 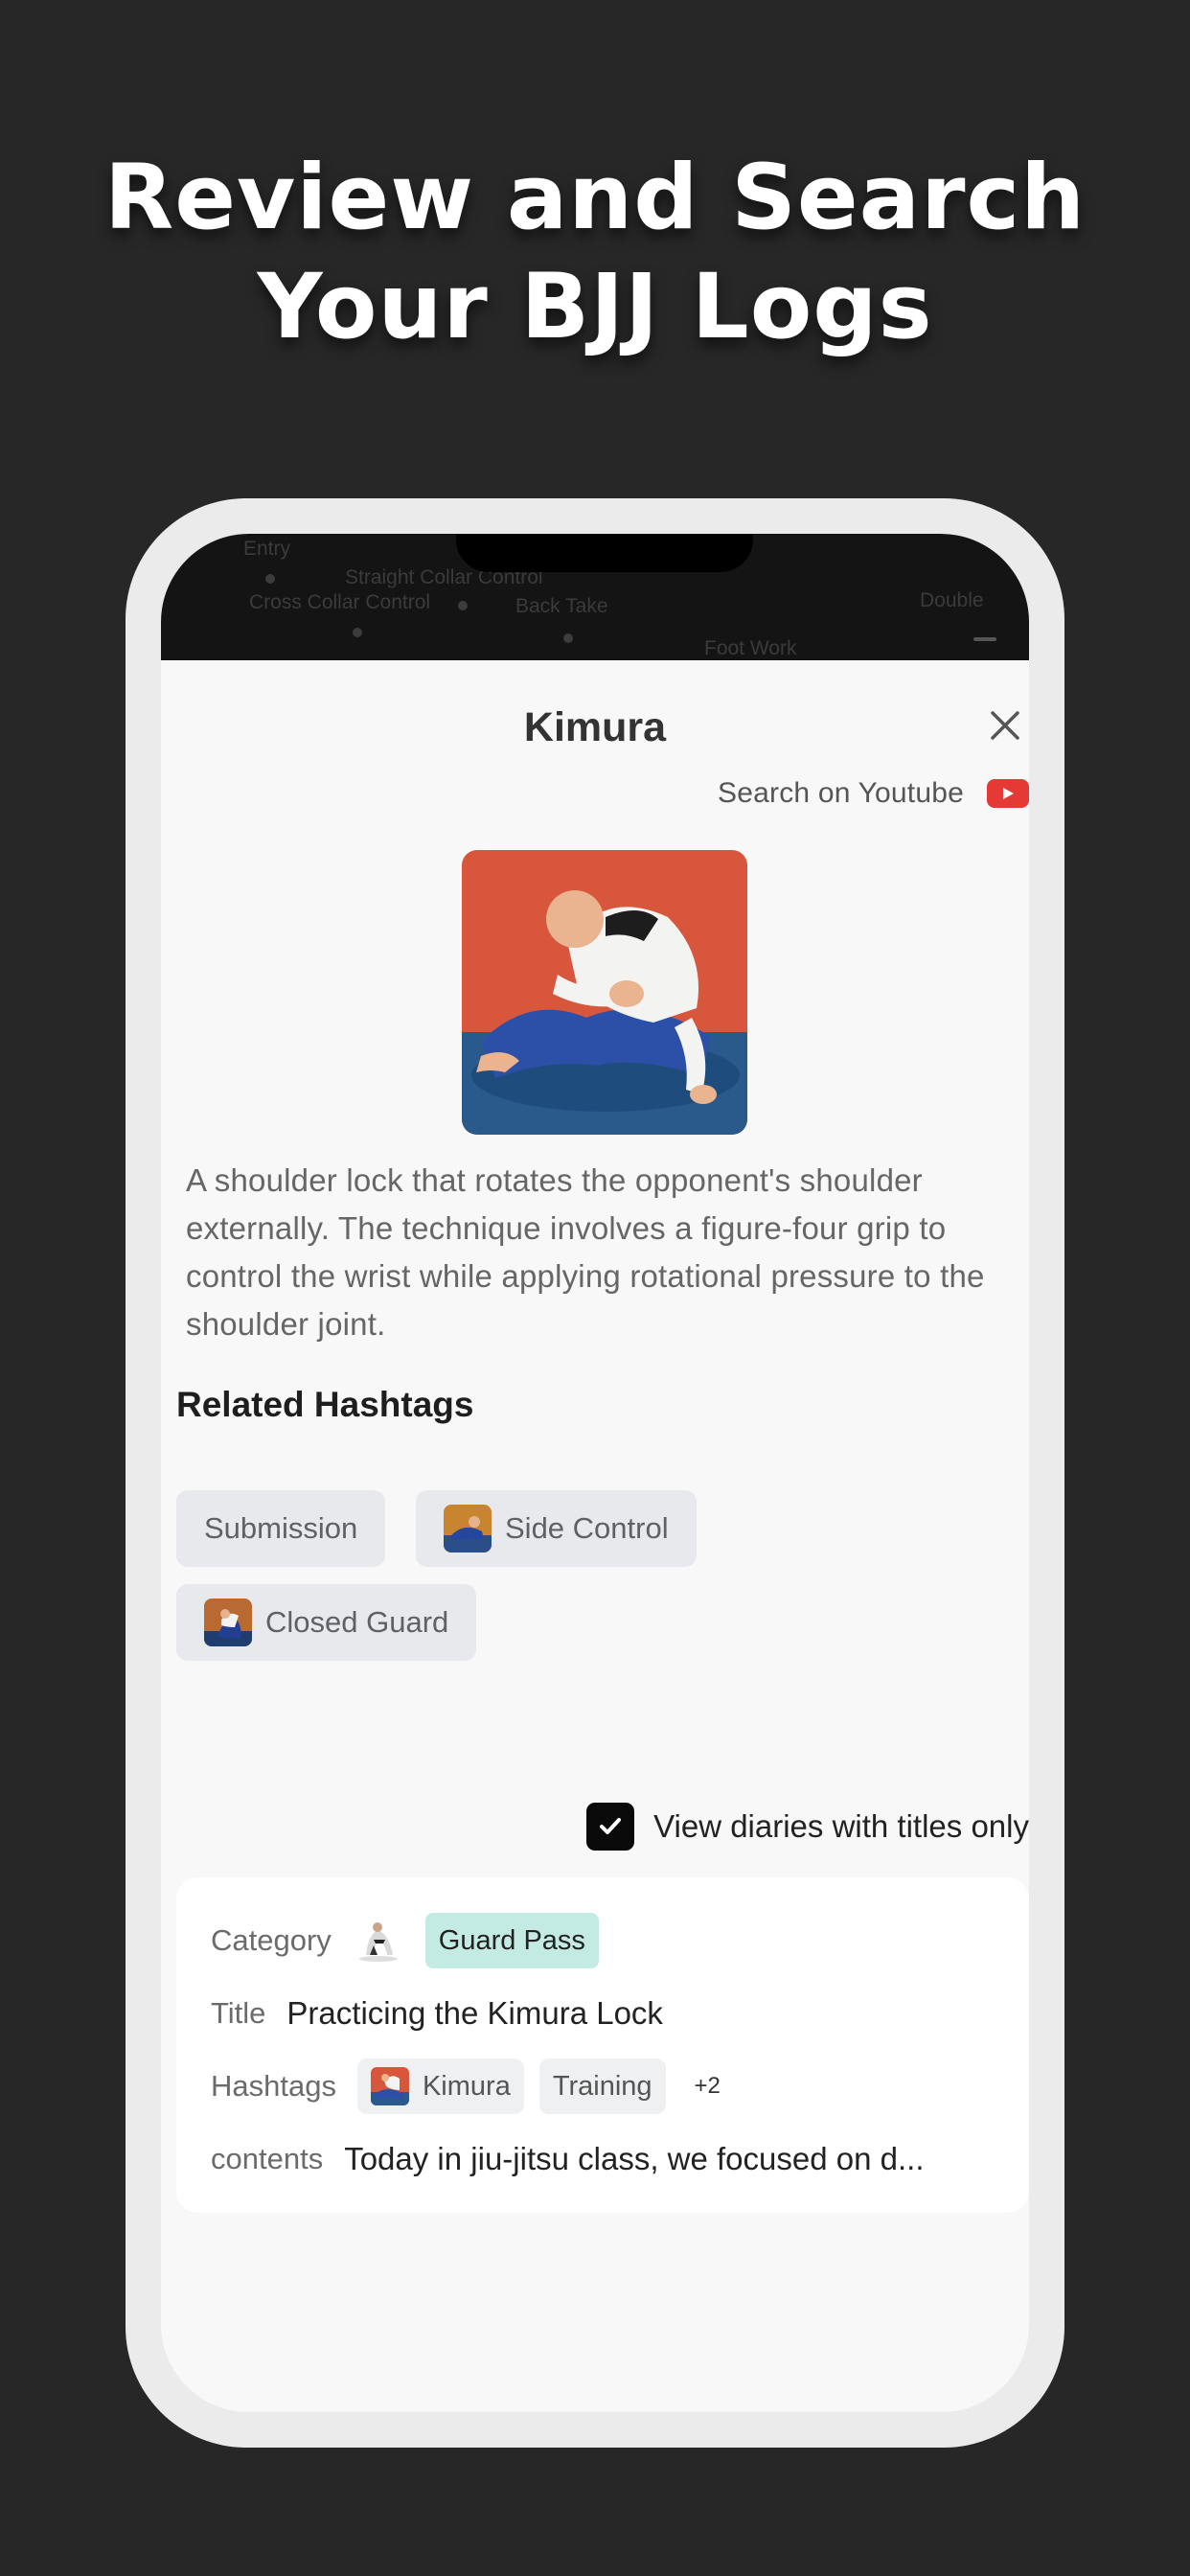 I want to click on diary-category-row: Category Guard Pass, so click(x=405, y=1940).